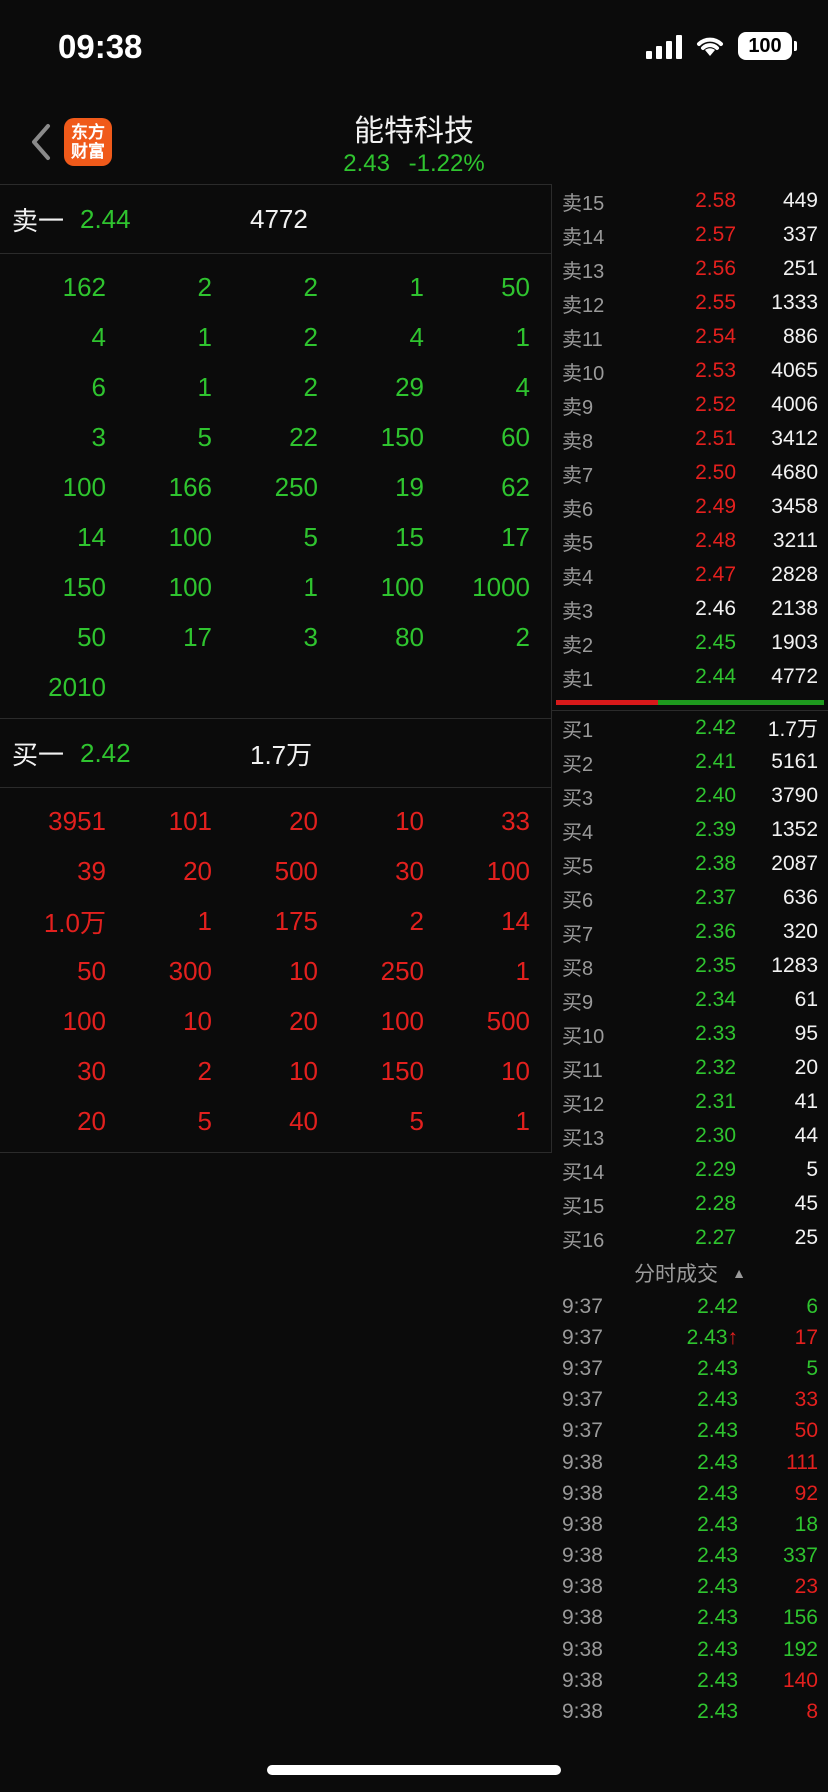  Describe the element at coordinates (794, 676) in the screenshot. I see `ask-level-volume: 4772` at that location.